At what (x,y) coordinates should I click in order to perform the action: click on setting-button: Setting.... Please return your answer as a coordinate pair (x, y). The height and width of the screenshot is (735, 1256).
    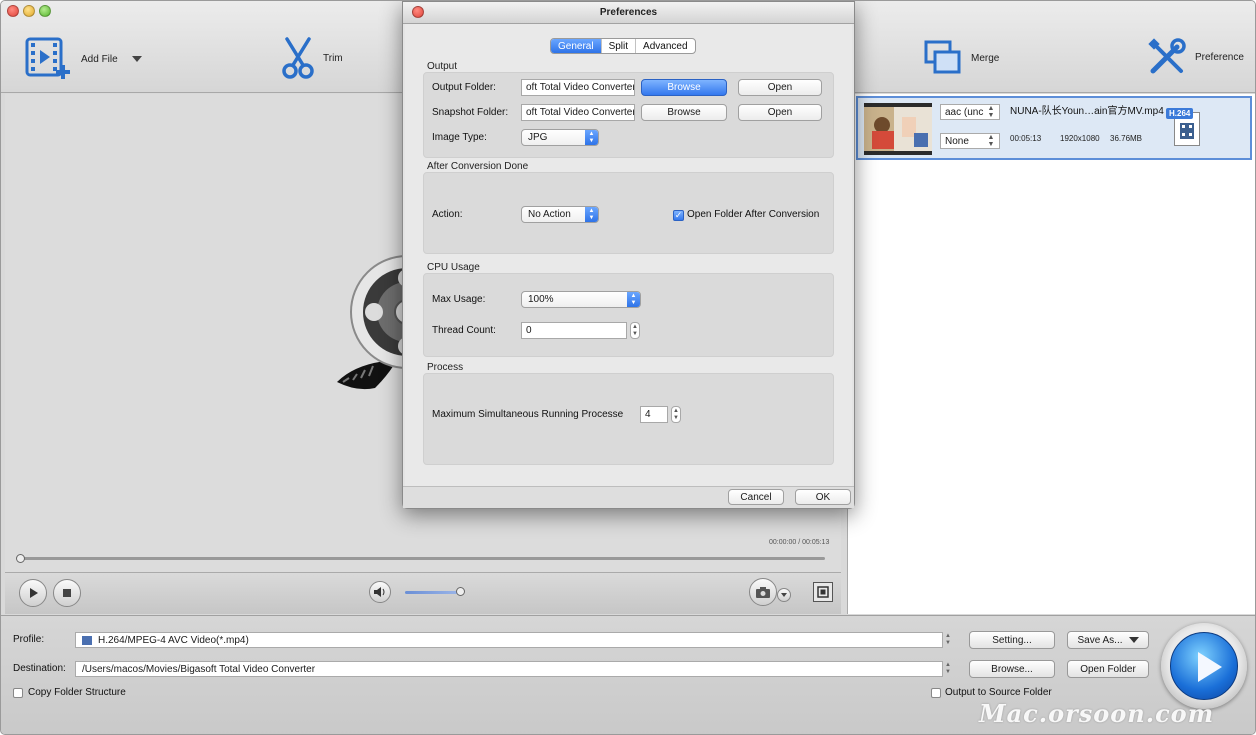
    Looking at the image, I should click on (1012, 640).